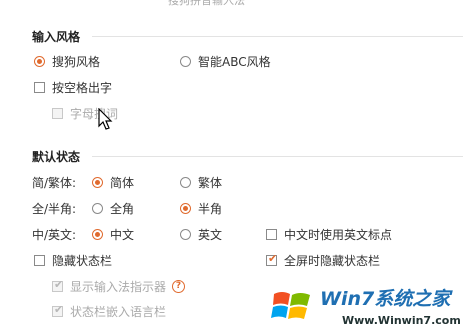  I want to click on checkbox-label: 按空格出字, so click(82, 88).